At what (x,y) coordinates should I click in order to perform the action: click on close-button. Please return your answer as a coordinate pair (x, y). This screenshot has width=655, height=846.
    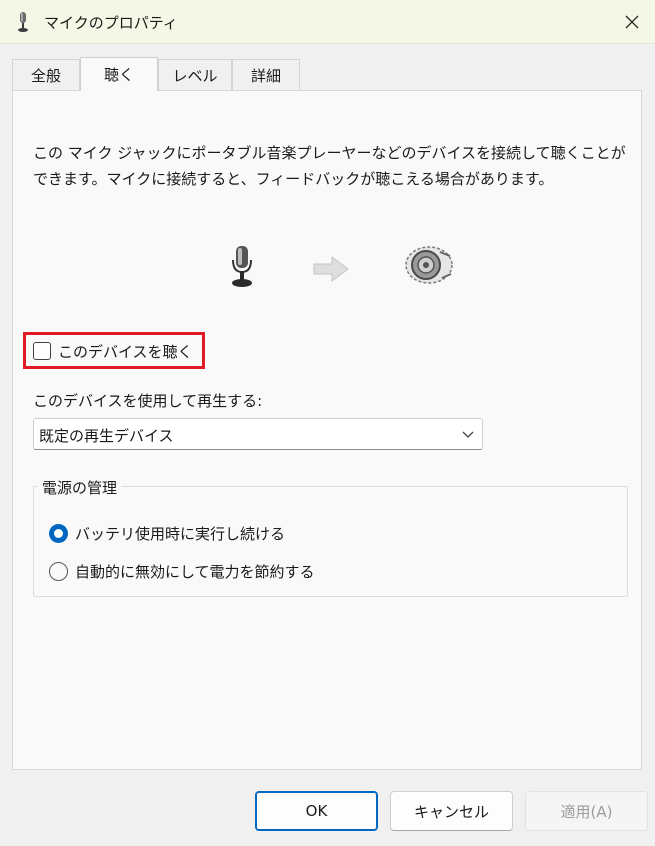
    Looking at the image, I should click on (632, 22).